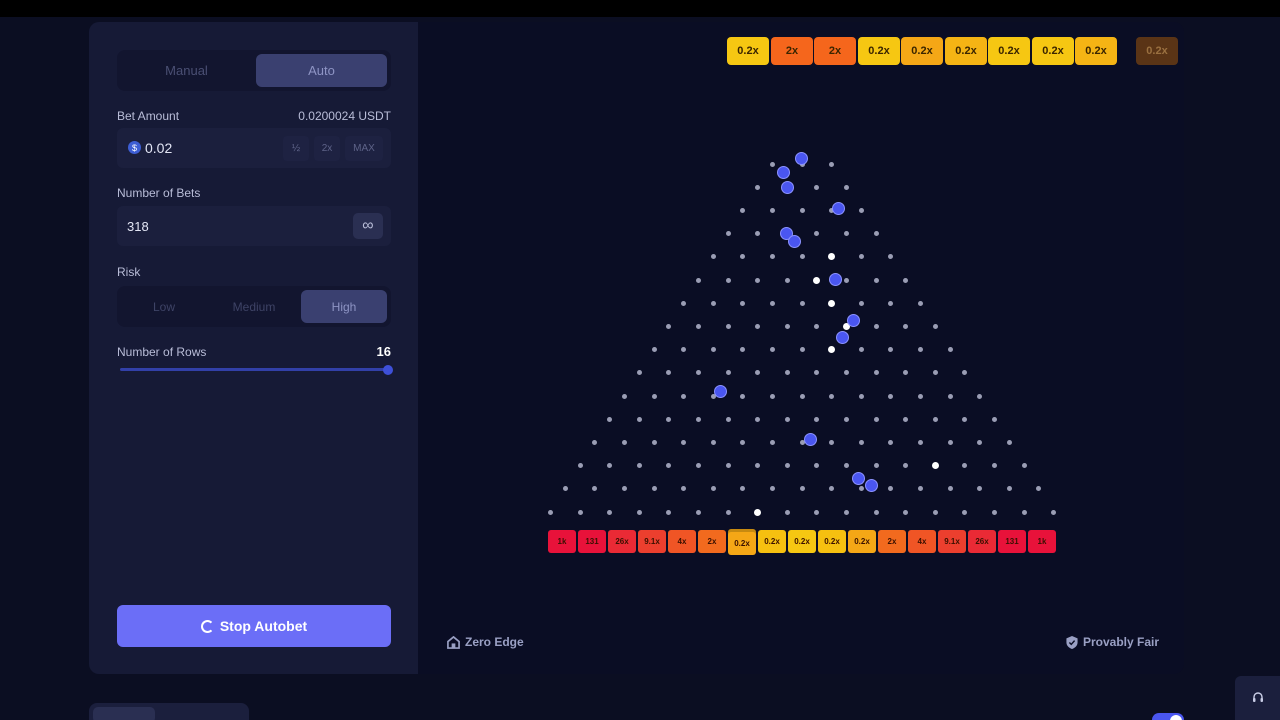  Describe the element at coordinates (129, 272) in the screenshot. I see `risk-label: Risk` at that location.